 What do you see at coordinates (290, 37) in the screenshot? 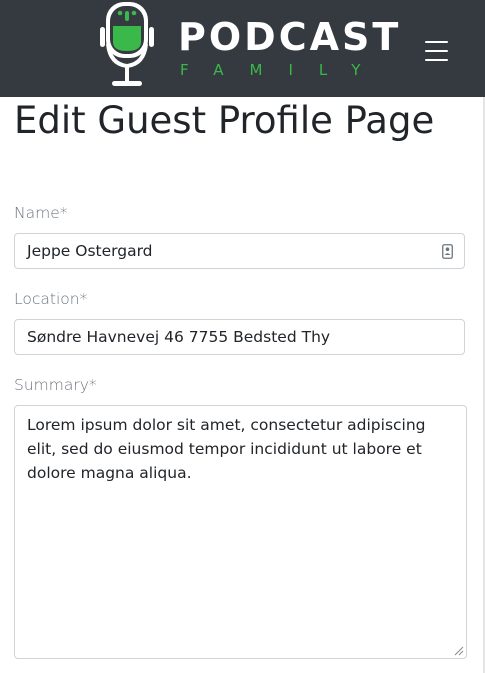
I see `brand-name: PODCAST` at bounding box center [290, 37].